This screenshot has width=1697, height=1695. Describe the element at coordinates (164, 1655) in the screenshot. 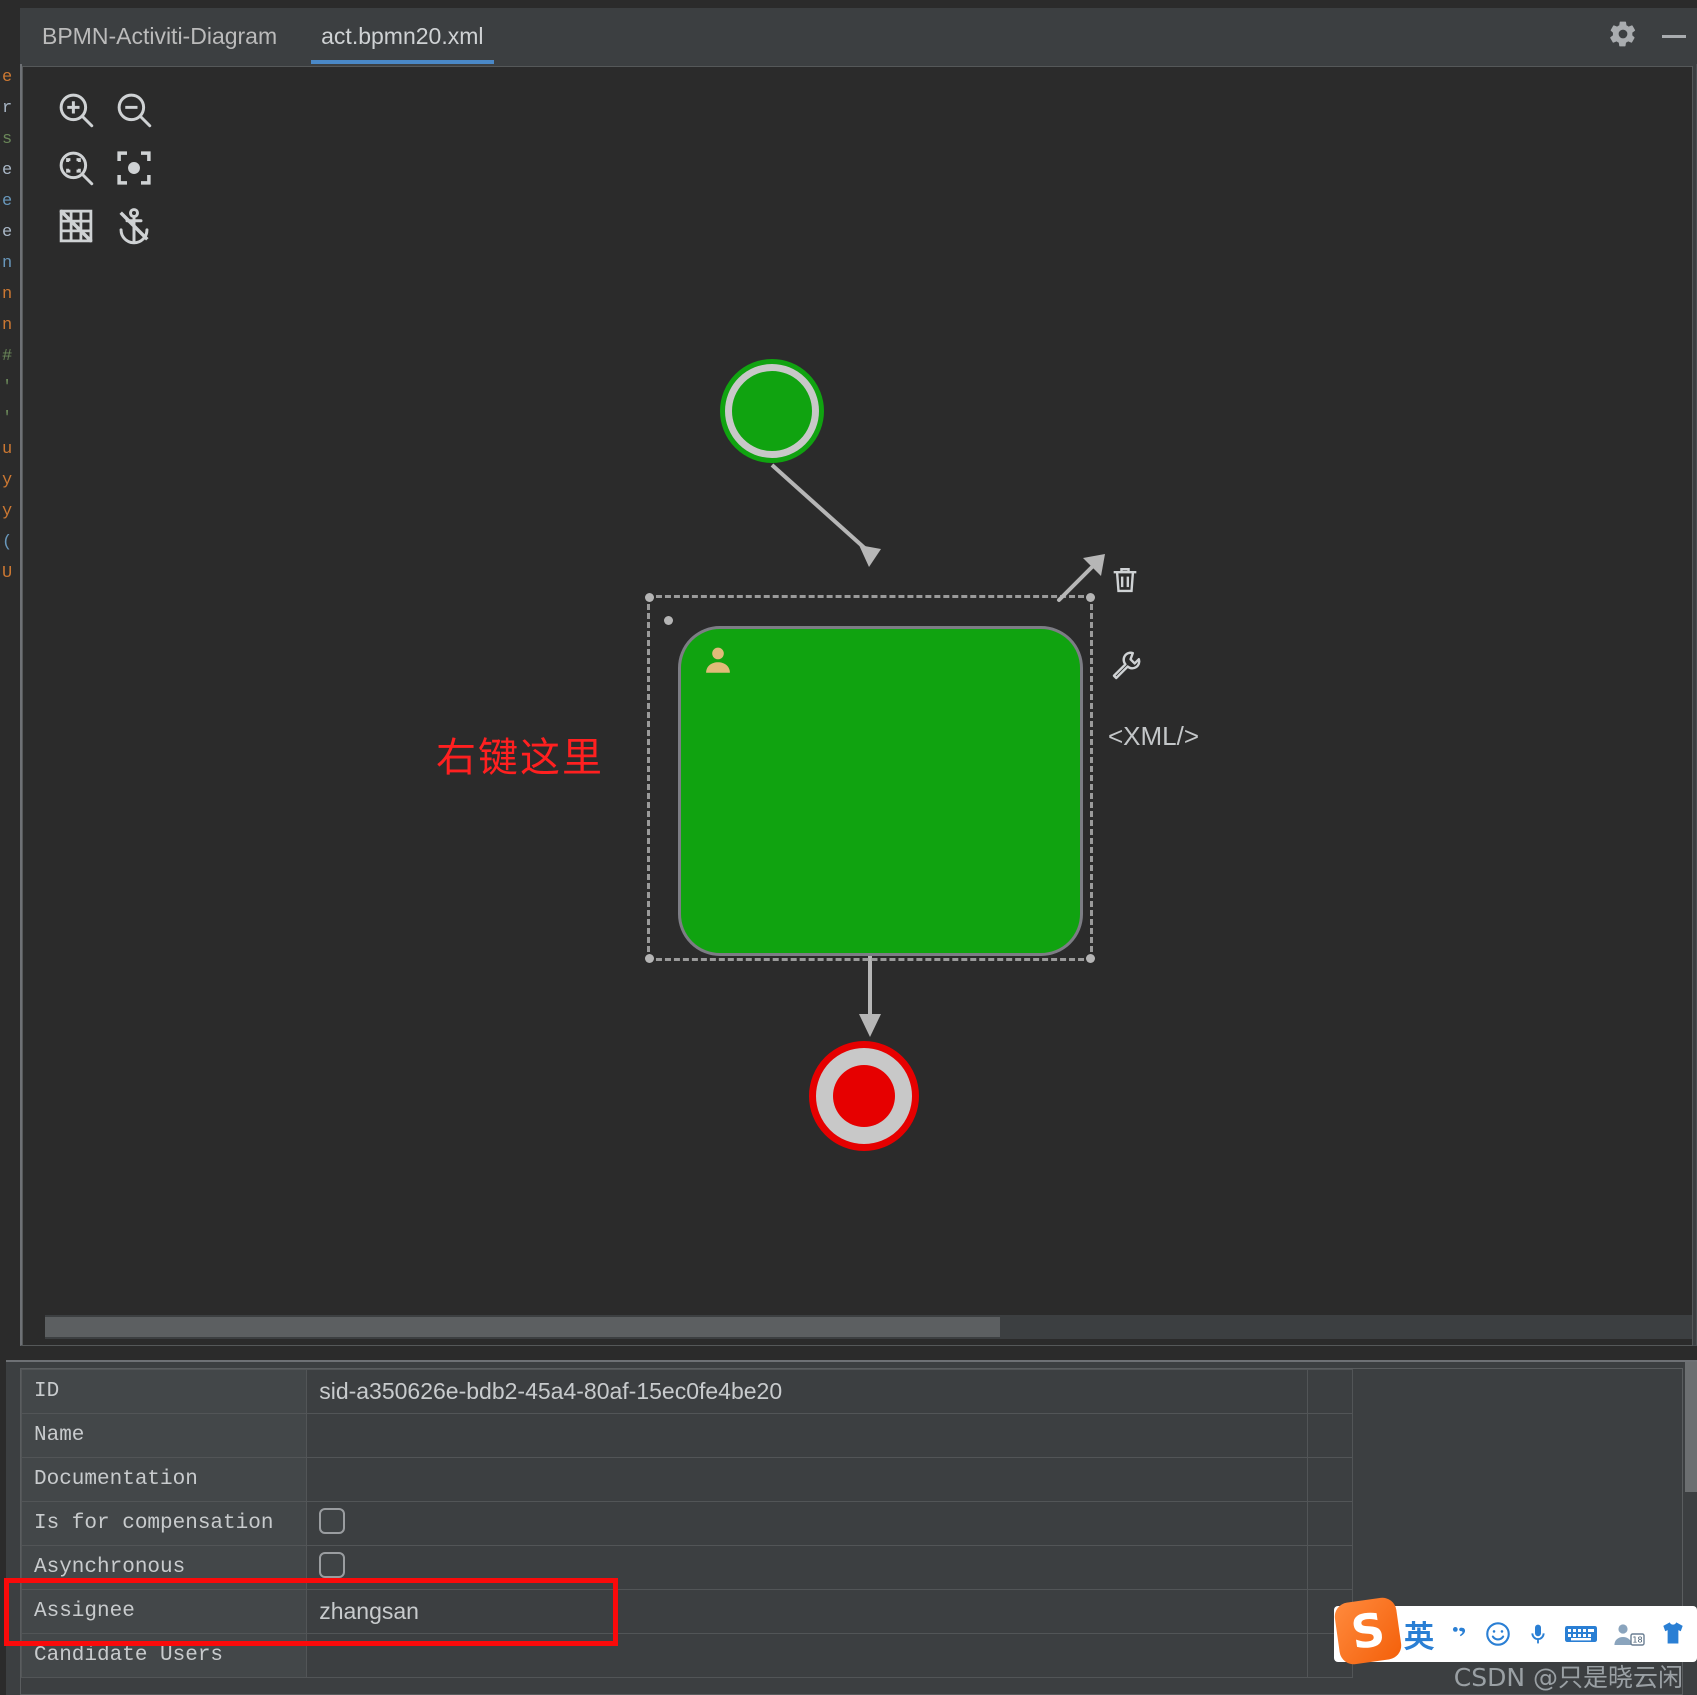

I see `property-key: Candidate Users` at that location.